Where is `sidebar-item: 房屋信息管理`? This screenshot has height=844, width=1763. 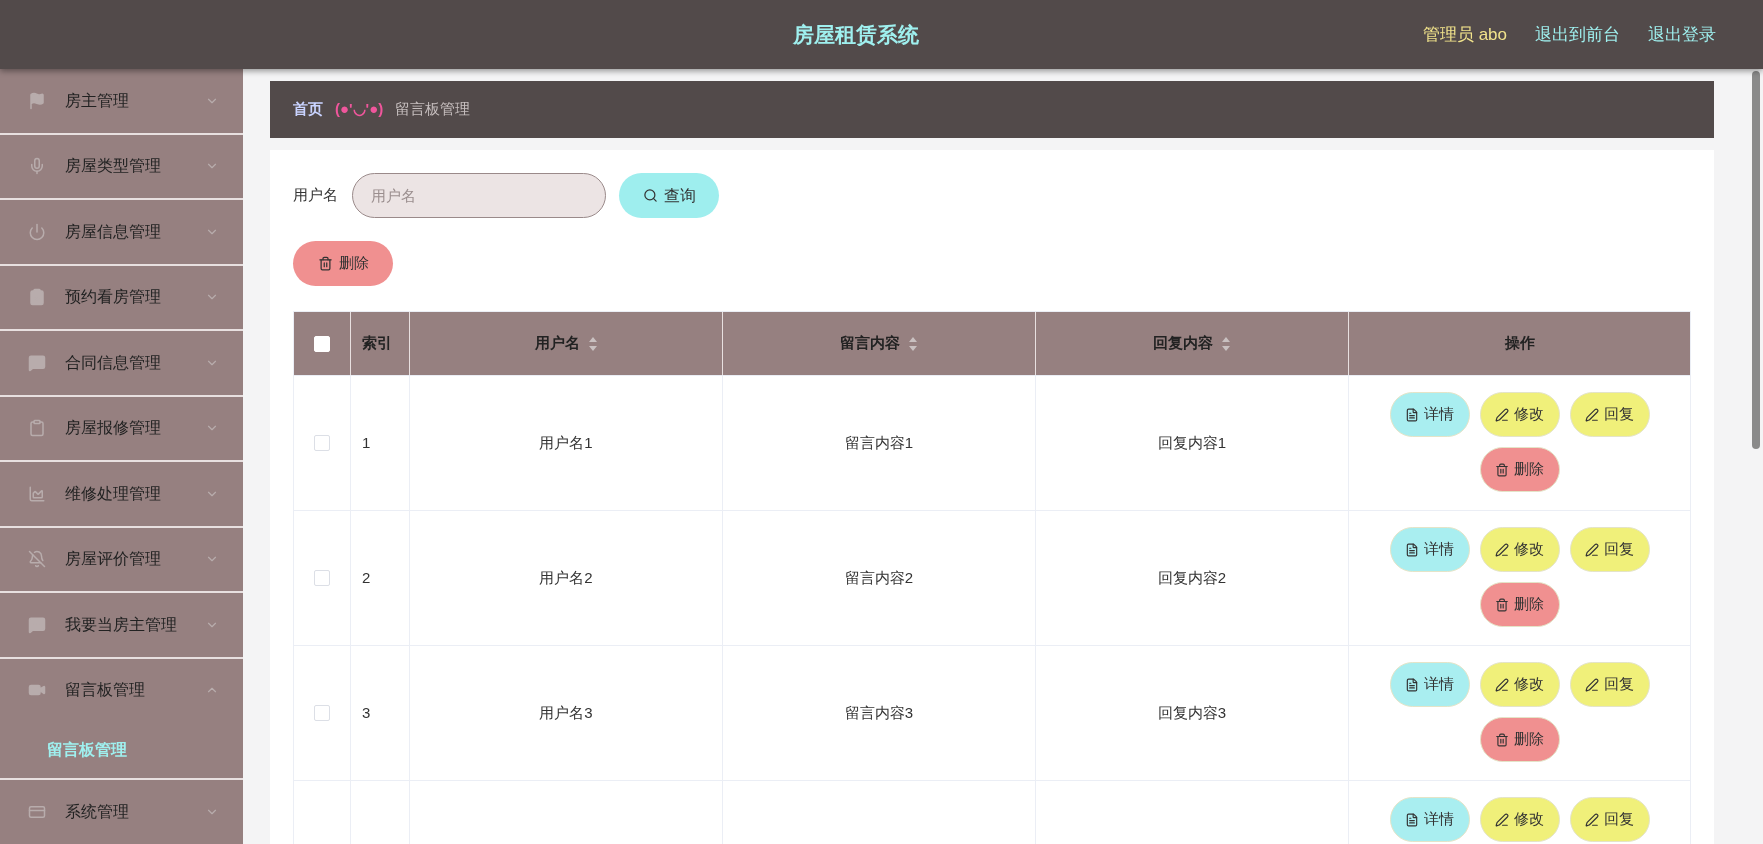
sidebar-item: 房屋信息管理 is located at coordinates (121, 232).